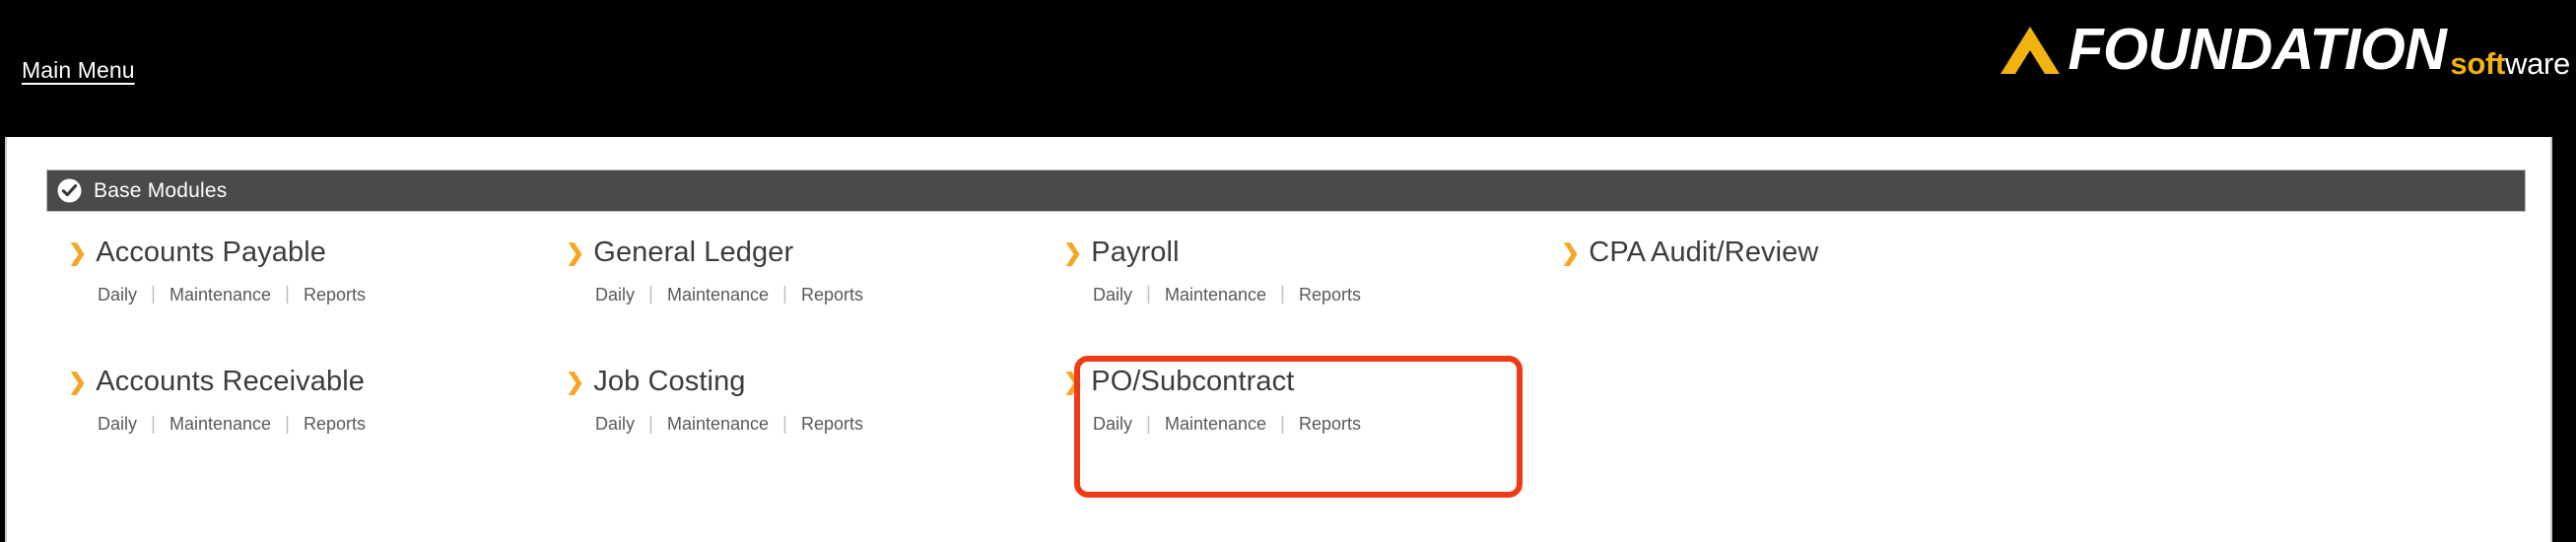  Describe the element at coordinates (1703, 252) in the screenshot. I see `module-name-label: CPA Audit/Review` at that location.